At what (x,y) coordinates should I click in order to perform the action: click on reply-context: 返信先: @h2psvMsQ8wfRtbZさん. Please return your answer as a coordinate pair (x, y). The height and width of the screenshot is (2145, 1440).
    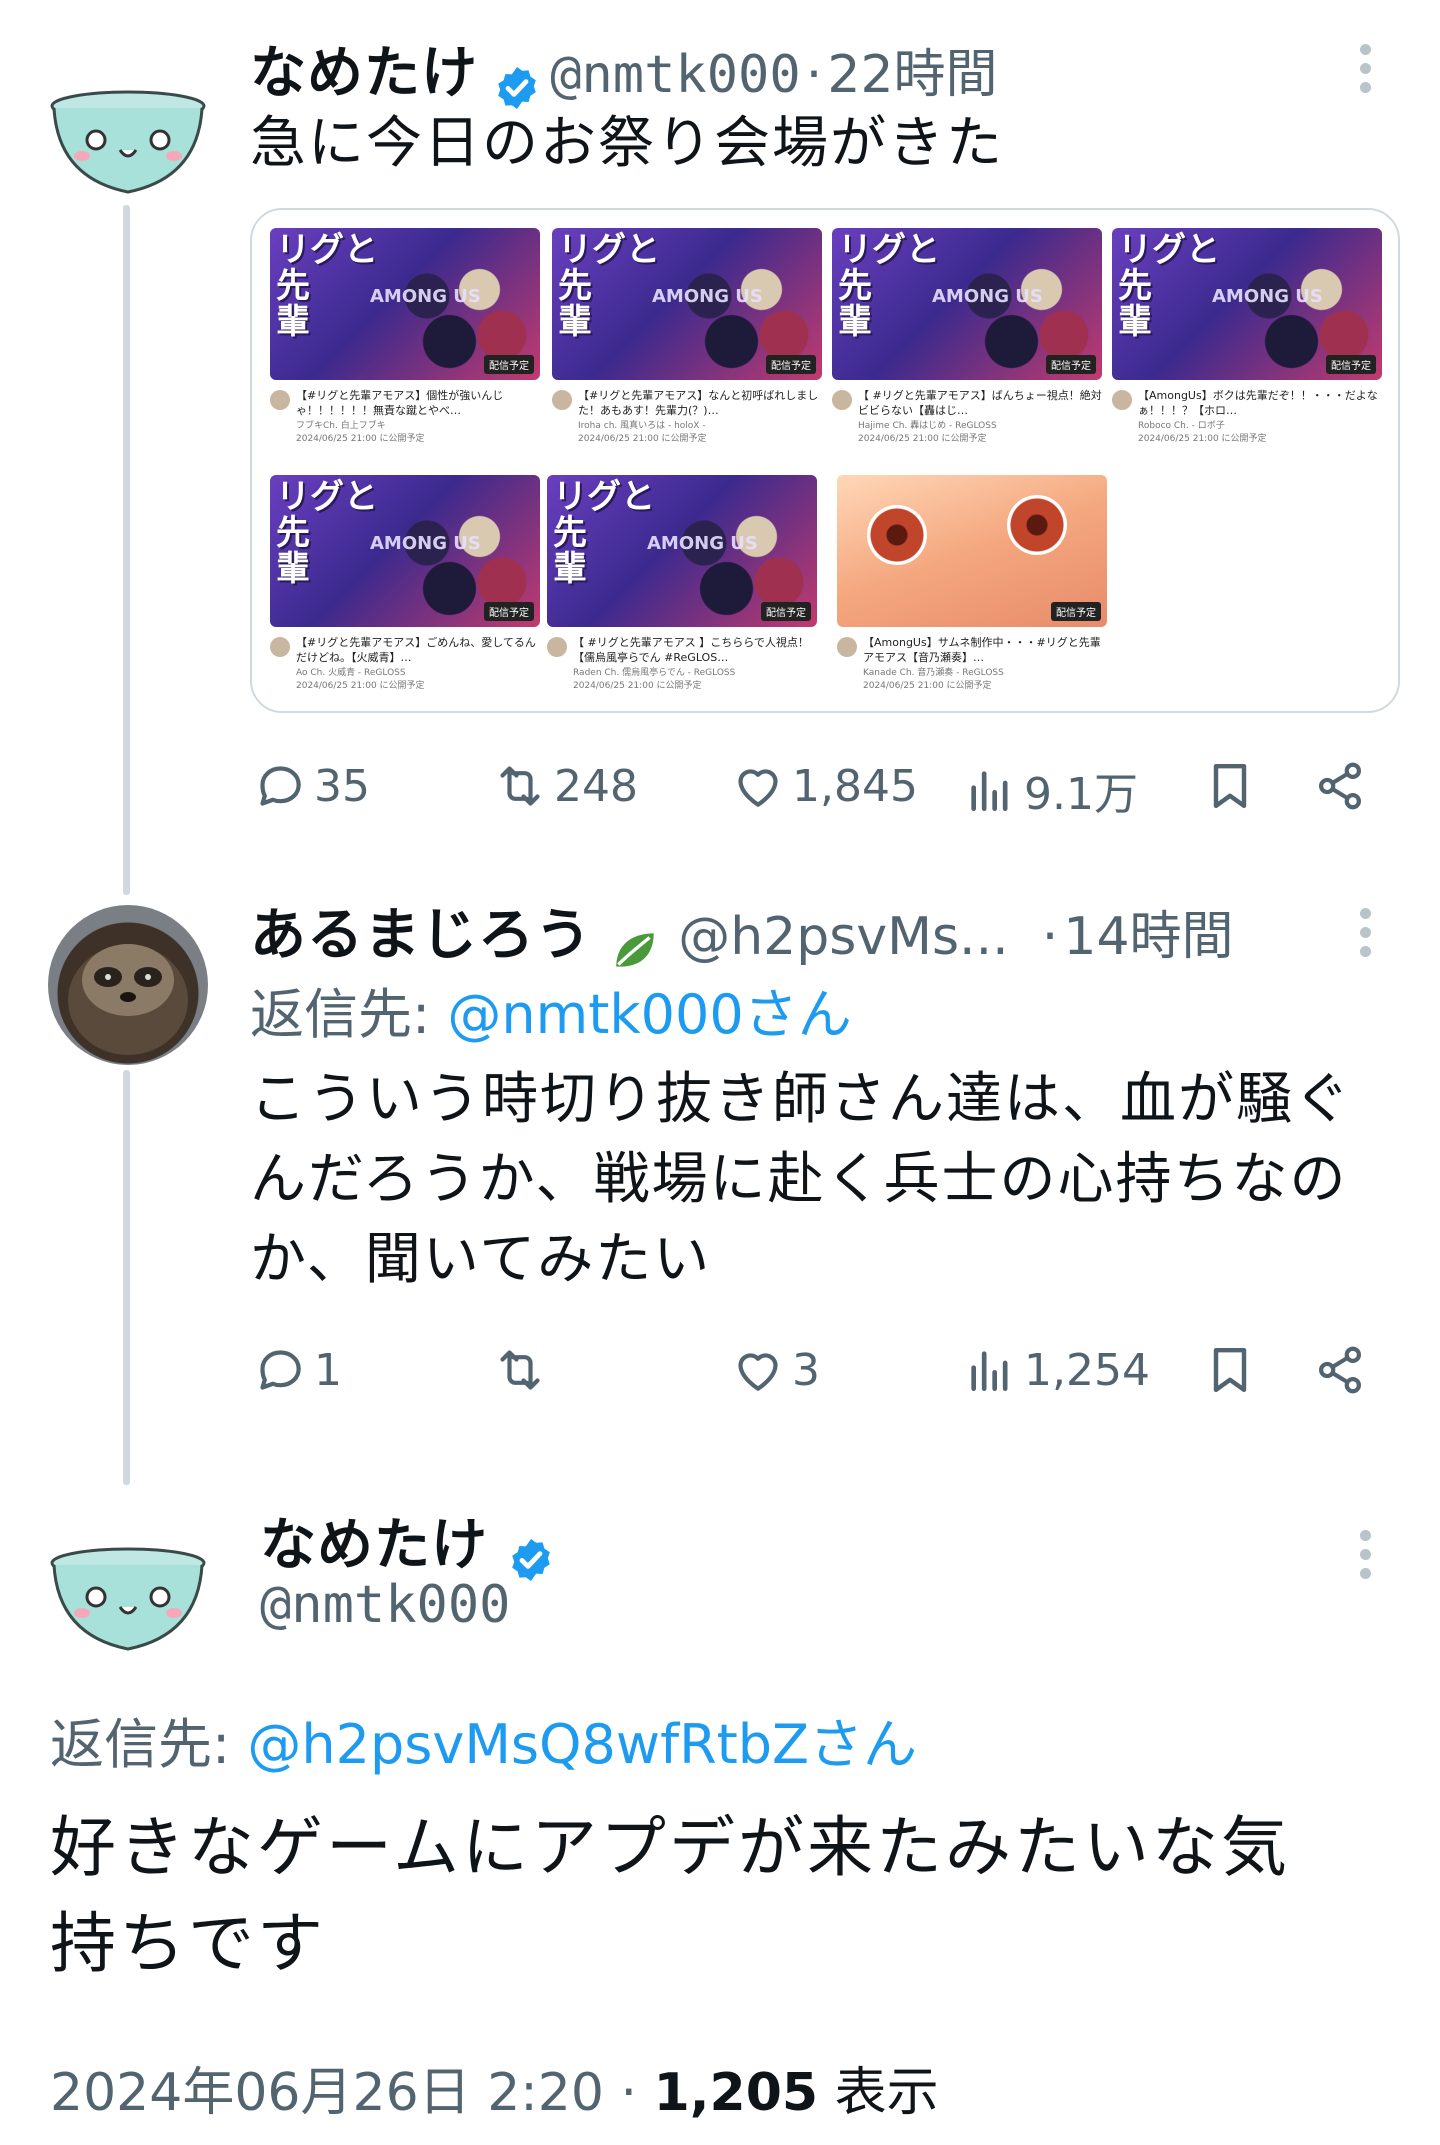
    Looking at the image, I should click on (483, 1739).